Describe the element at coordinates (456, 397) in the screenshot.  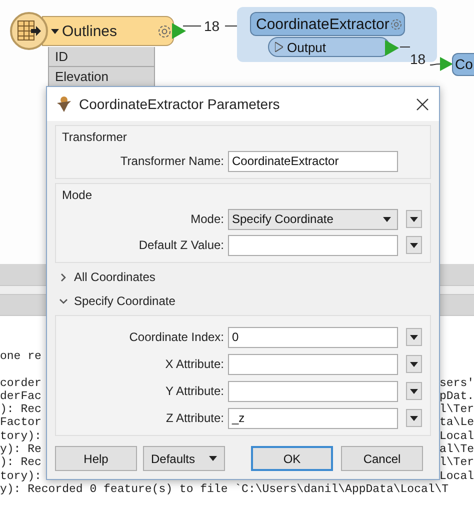
I see `log-text: pDat.` at that location.